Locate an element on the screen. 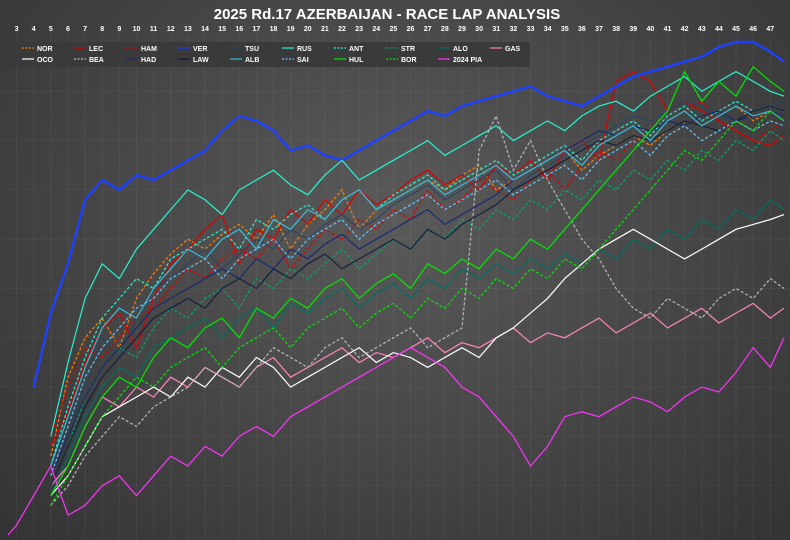 The height and width of the screenshot is (540, 790). legend-background is located at coordinates (265, 54).